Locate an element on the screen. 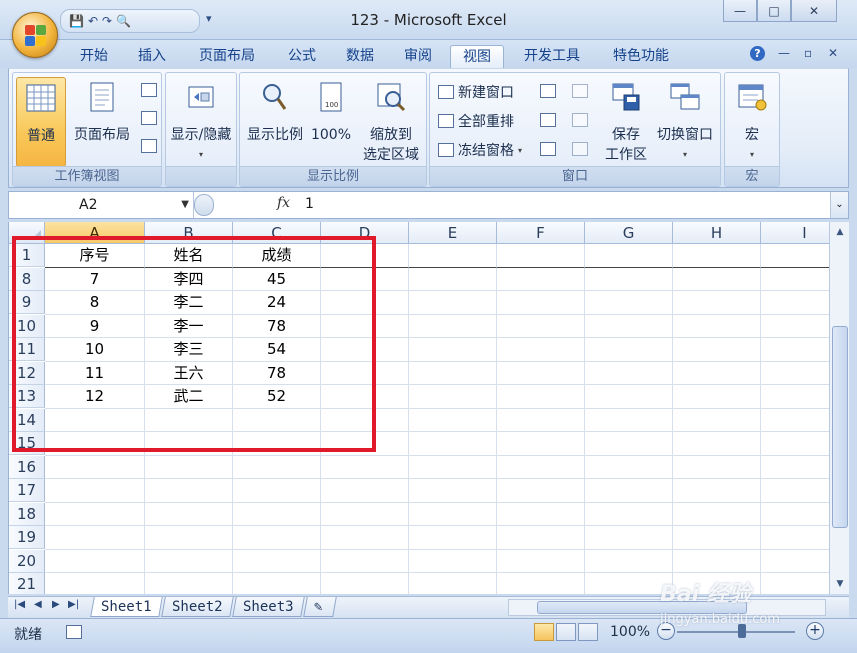  macro-recording-icon is located at coordinates (74, 632).